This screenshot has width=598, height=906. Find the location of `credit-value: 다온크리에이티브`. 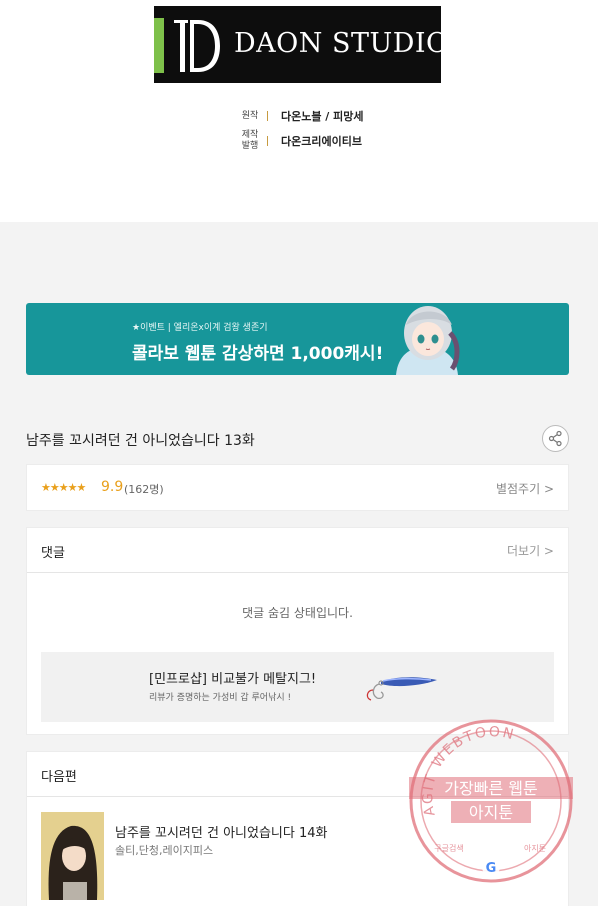

credit-value: 다온크리에이티브 is located at coordinates (321, 141).